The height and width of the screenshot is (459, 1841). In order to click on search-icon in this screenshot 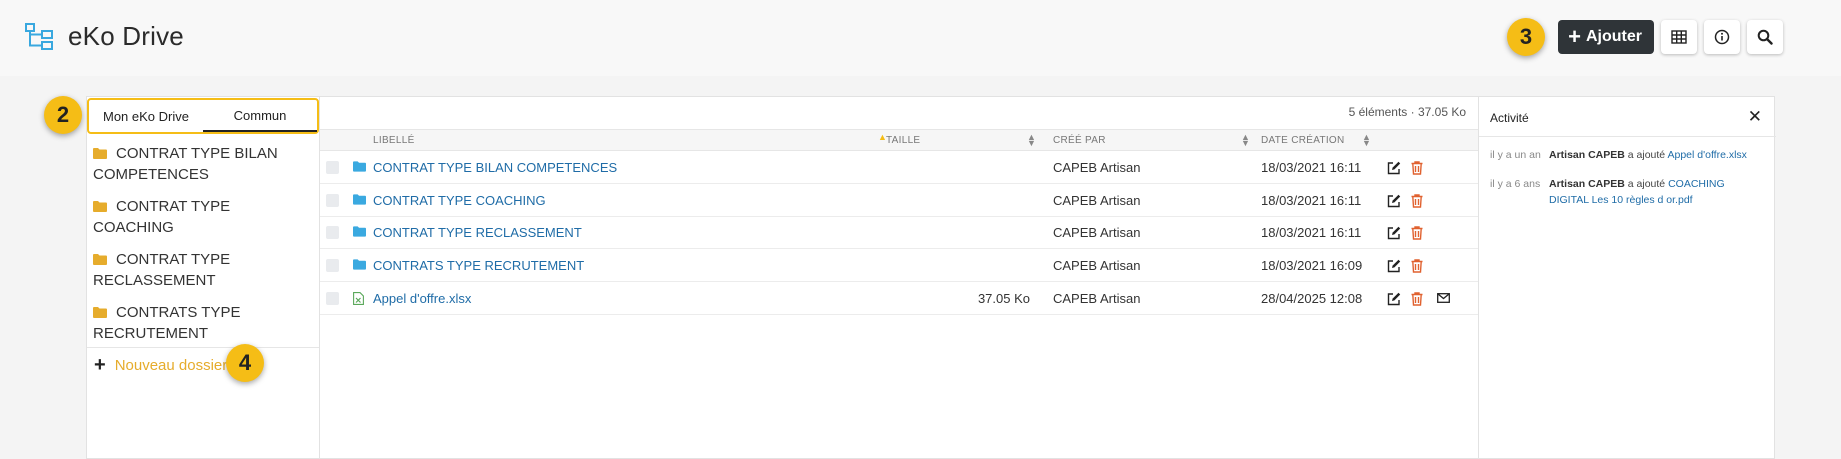, I will do `click(1765, 37)`.